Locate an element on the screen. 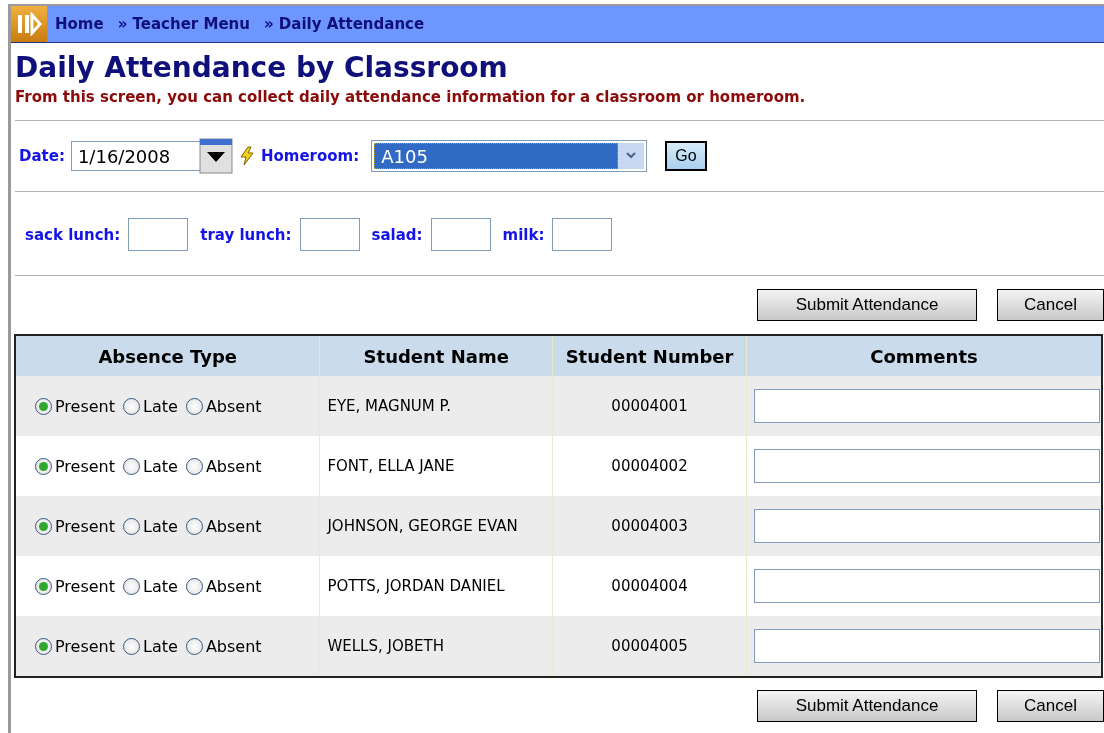 Image resolution: width=1104 pixels, height=733 pixels. logo-icon is located at coordinates (29, 24).